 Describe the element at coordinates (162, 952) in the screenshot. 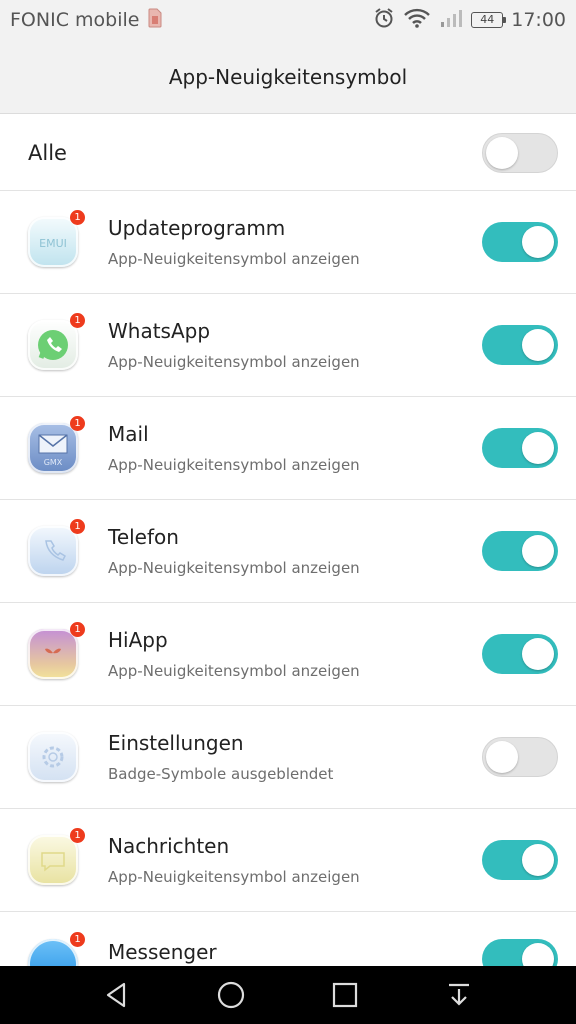

I see `app-name: Messenger` at that location.